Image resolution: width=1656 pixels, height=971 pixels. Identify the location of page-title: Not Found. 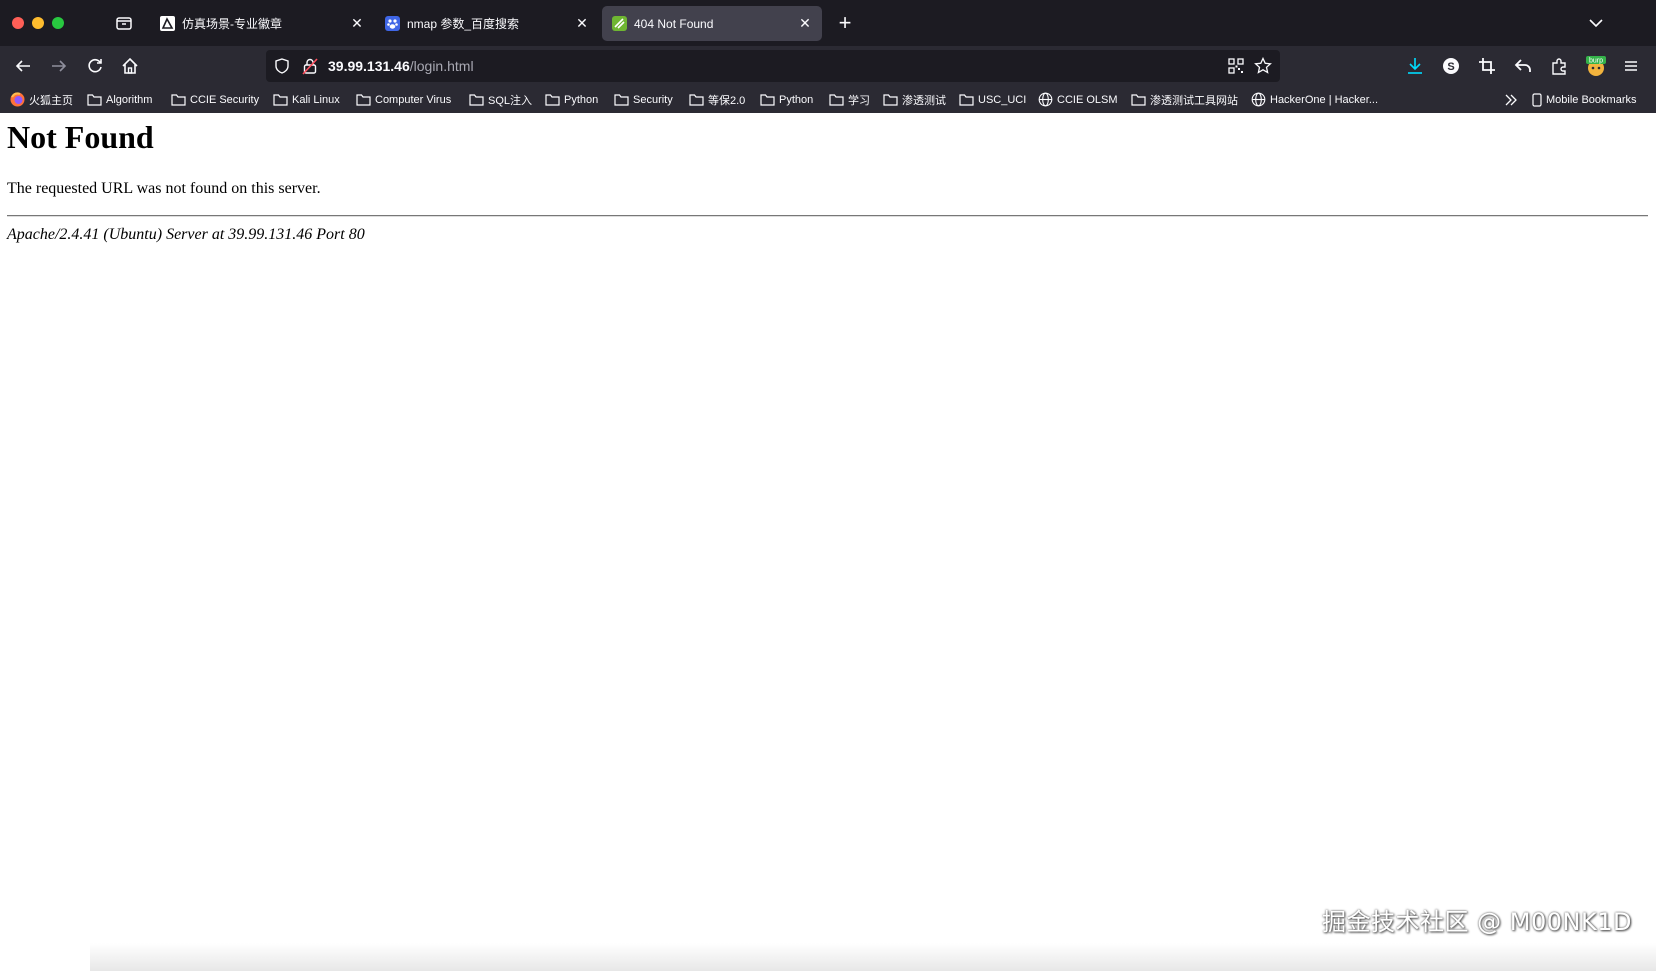
(80, 137).